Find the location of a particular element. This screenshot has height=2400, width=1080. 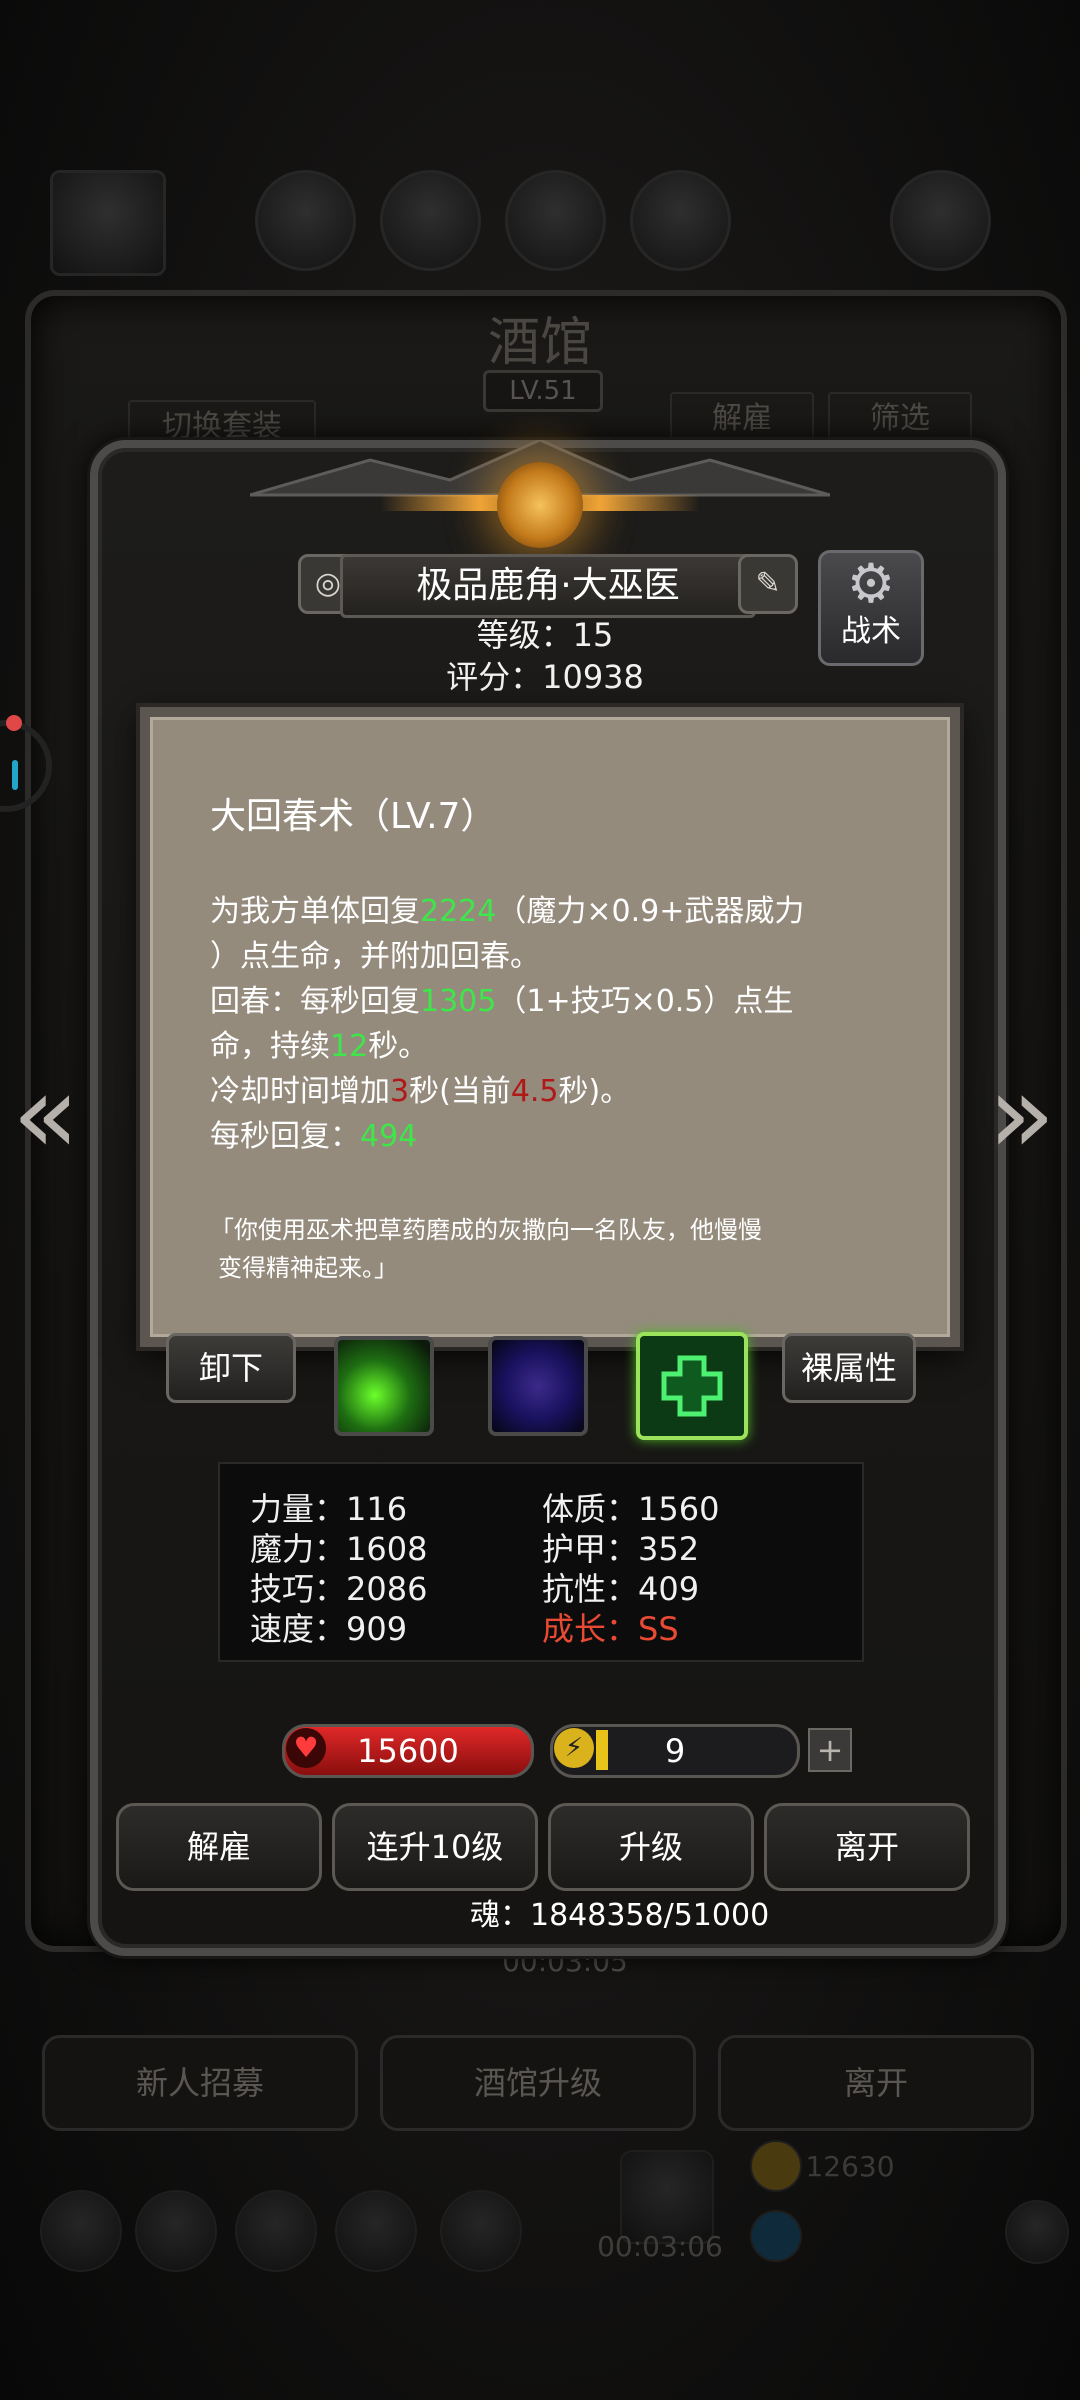

attr-speed: 速度：909 is located at coordinates (329, 1629).